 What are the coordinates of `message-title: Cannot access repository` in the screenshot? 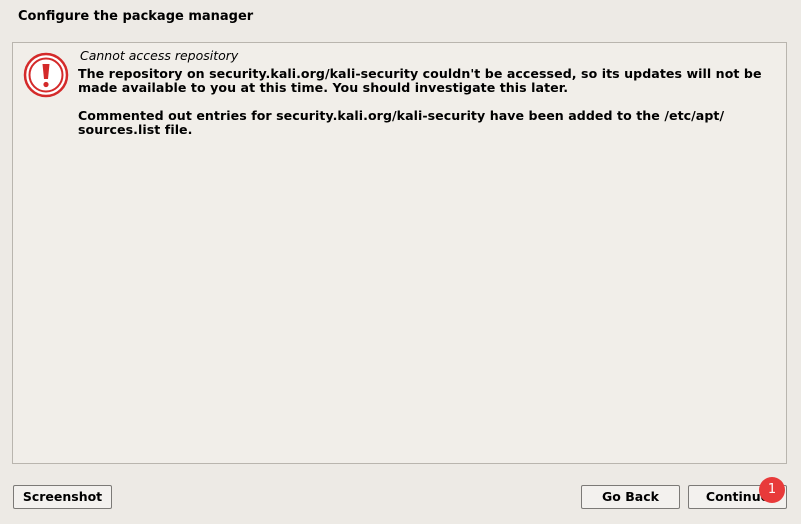 It's located at (159, 55).